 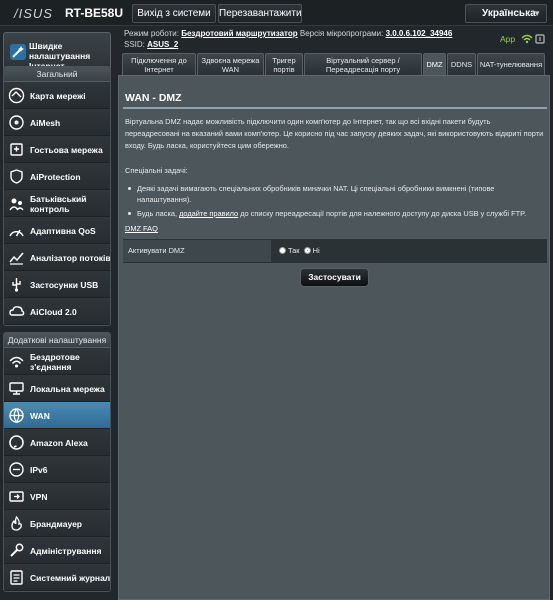 I want to click on sidebar-item-label: WAN, so click(x=40, y=415).